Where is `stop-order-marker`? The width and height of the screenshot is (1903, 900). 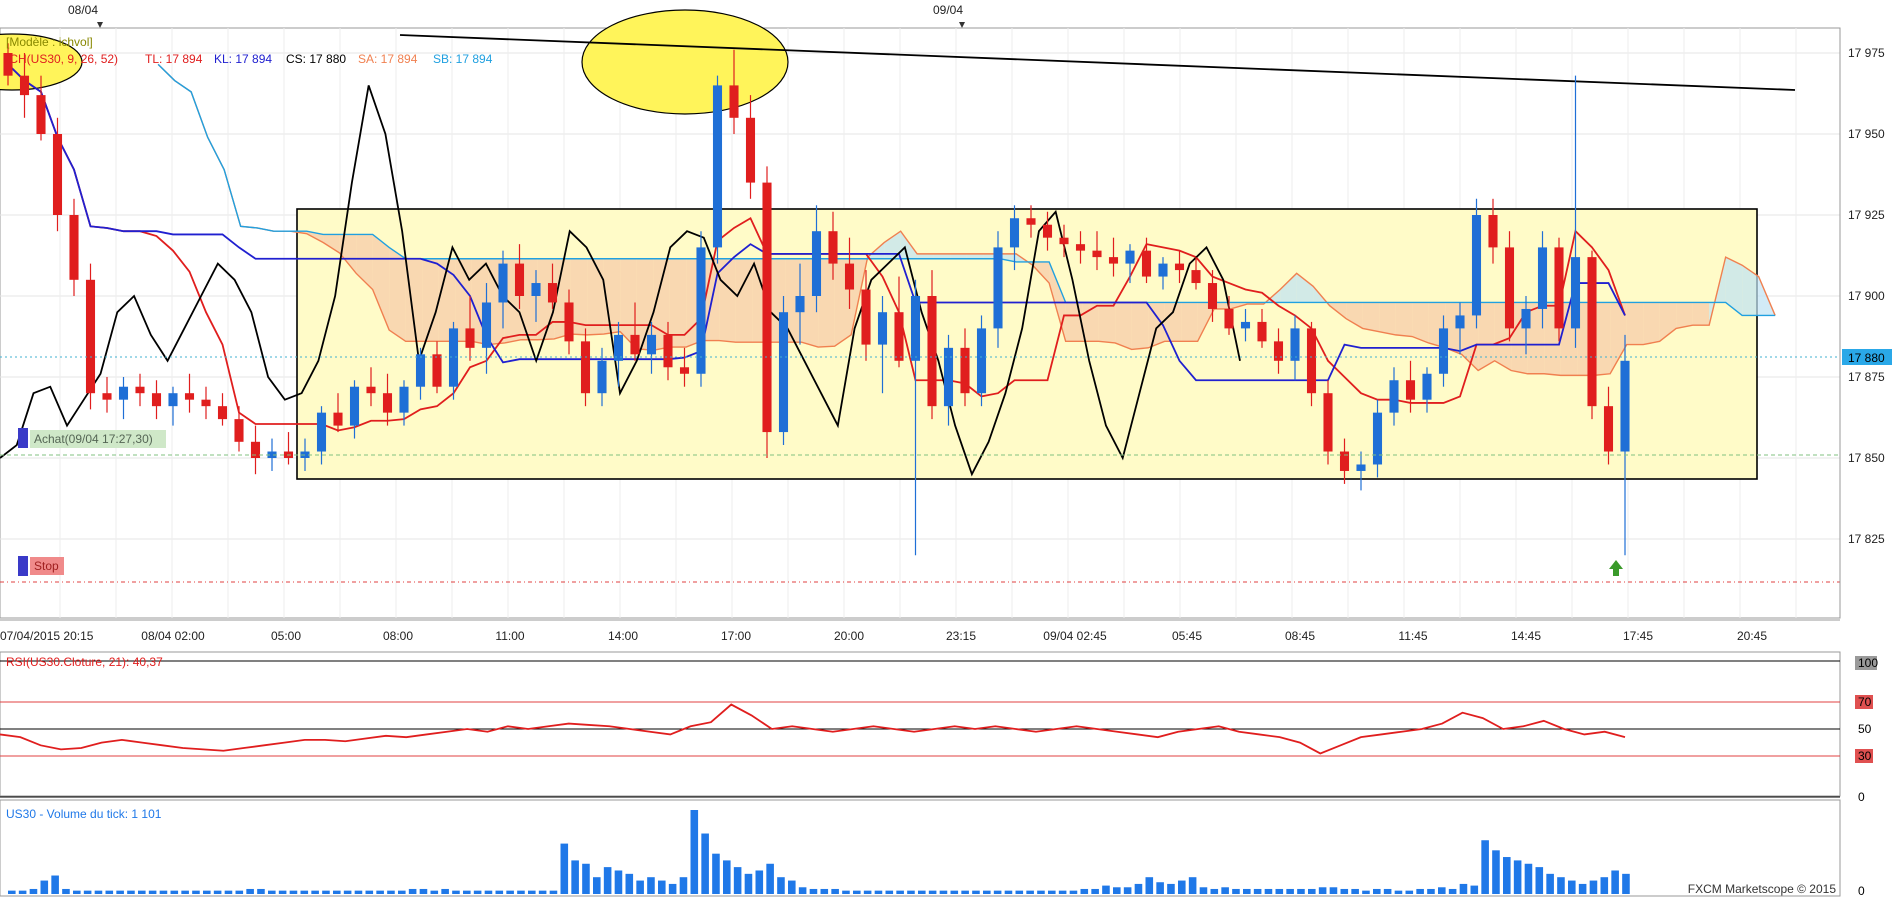 stop-order-marker is located at coordinates (23, 566).